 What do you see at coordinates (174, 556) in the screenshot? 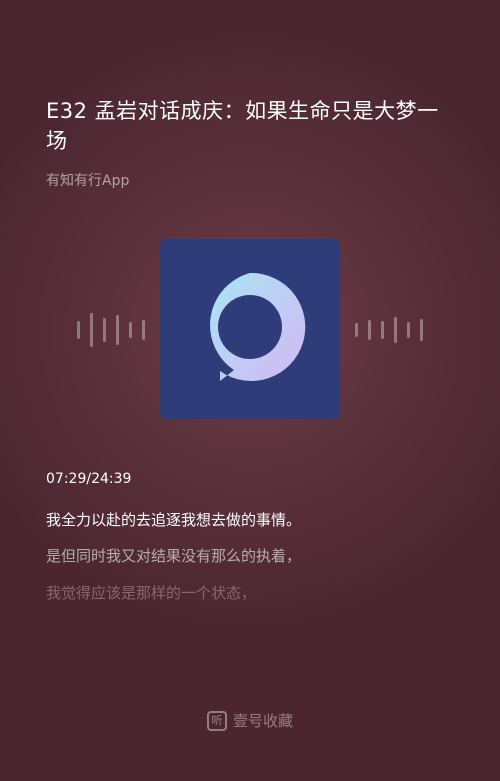
I see `transcript-line-next: 是但同时我又对结果没有那么的执着，` at bounding box center [174, 556].